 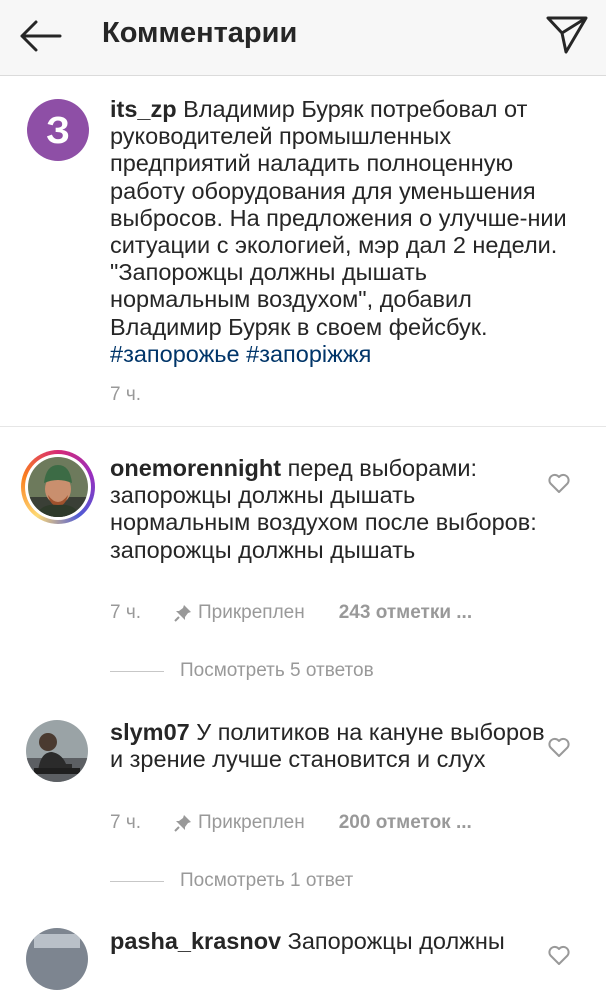 What do you see at coordinates (200, 33) in the screenshot?
I see `page-title: Комментарии` at bounding box center [200, 33].